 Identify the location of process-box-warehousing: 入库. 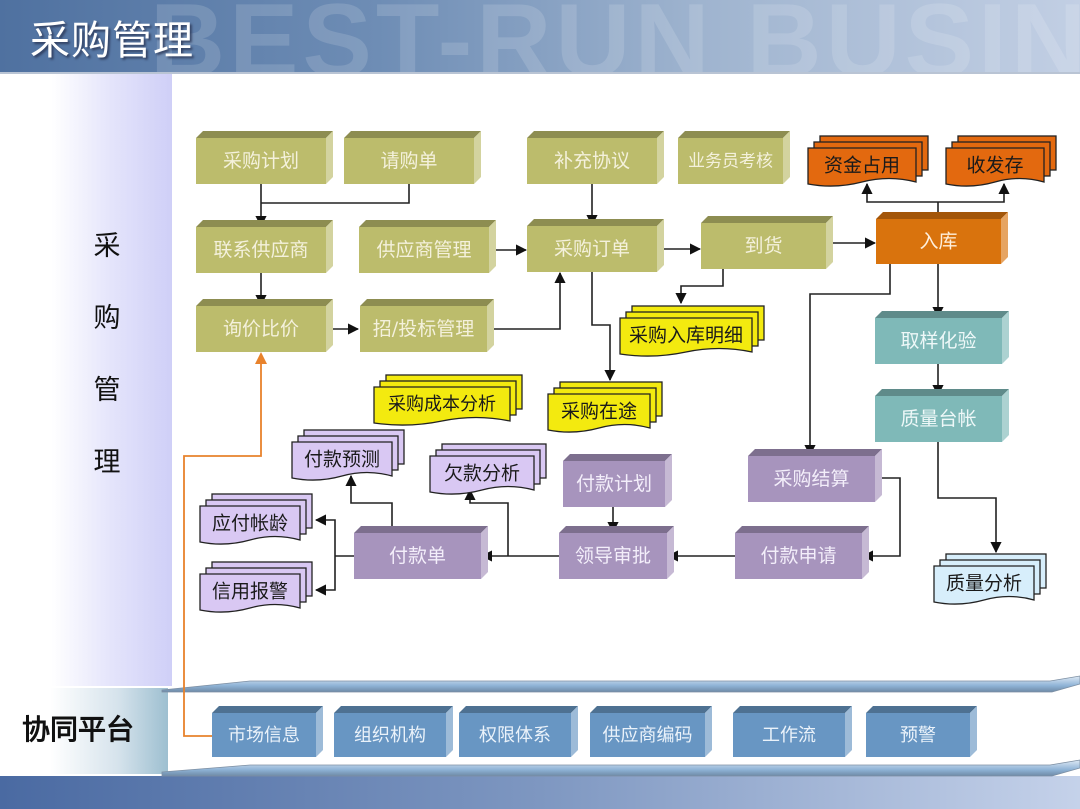
(942, 238).